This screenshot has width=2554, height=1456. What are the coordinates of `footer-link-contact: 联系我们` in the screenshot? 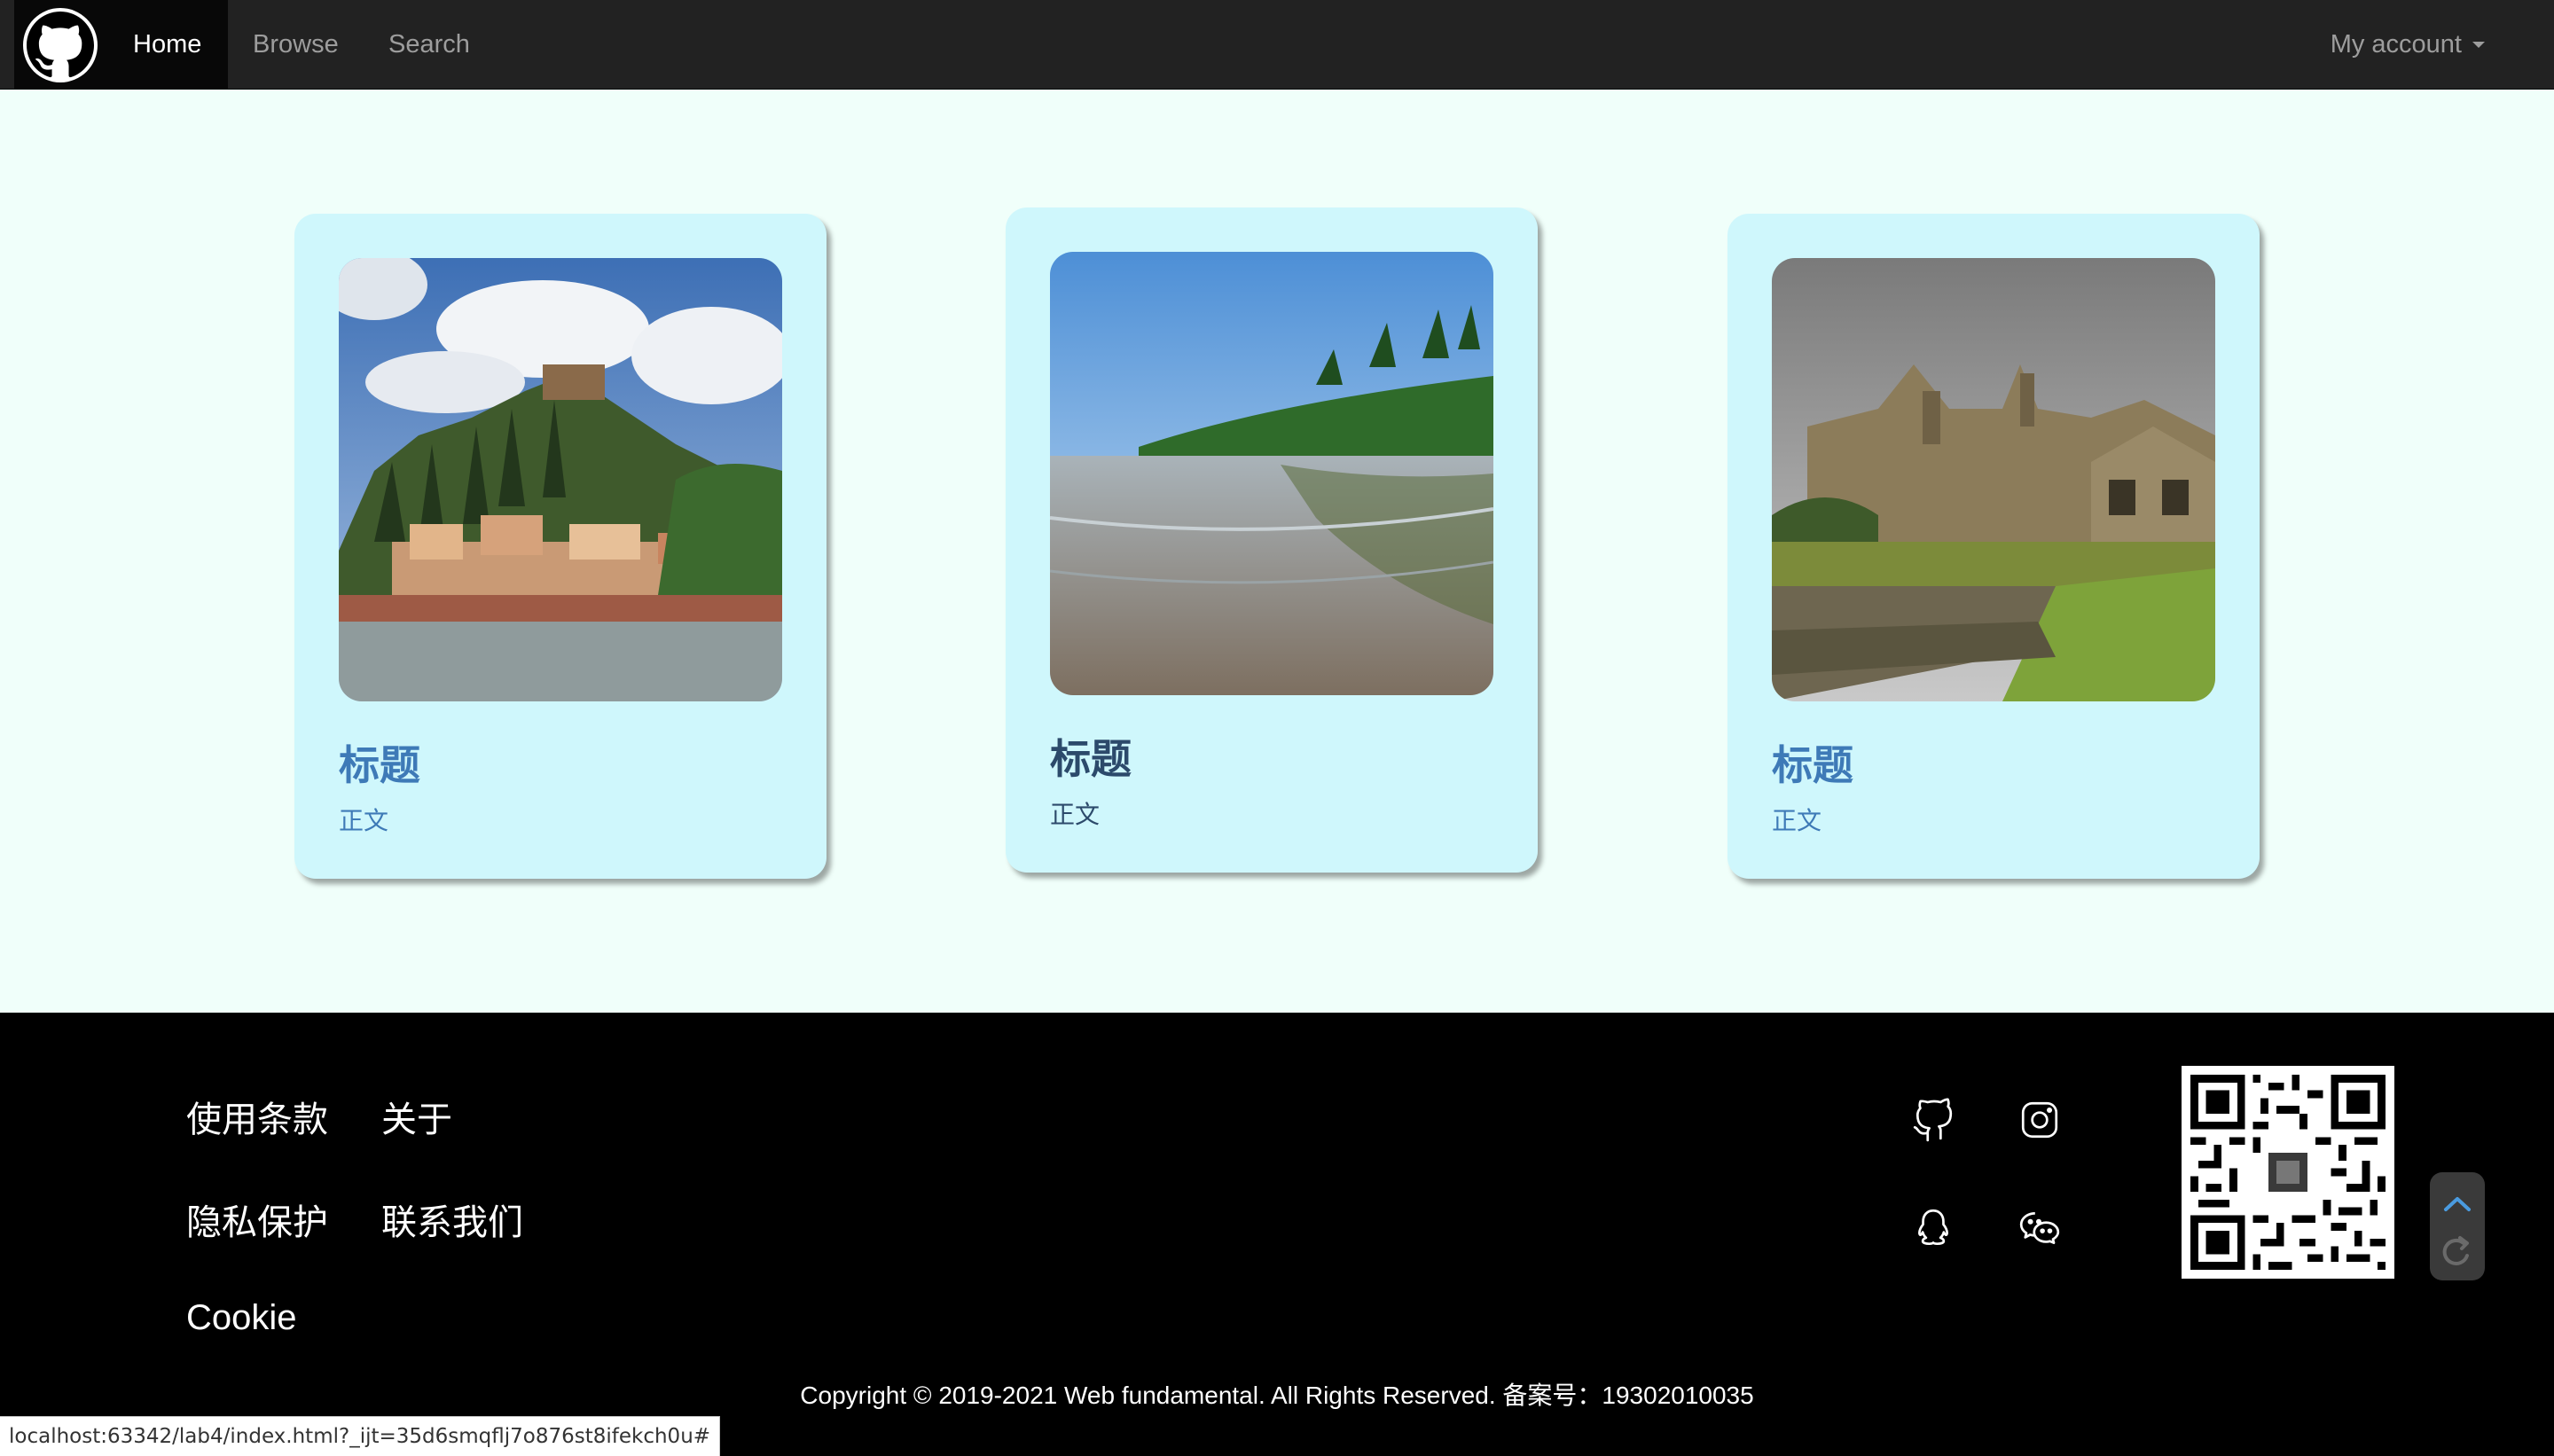 It's located at (452, 1219).